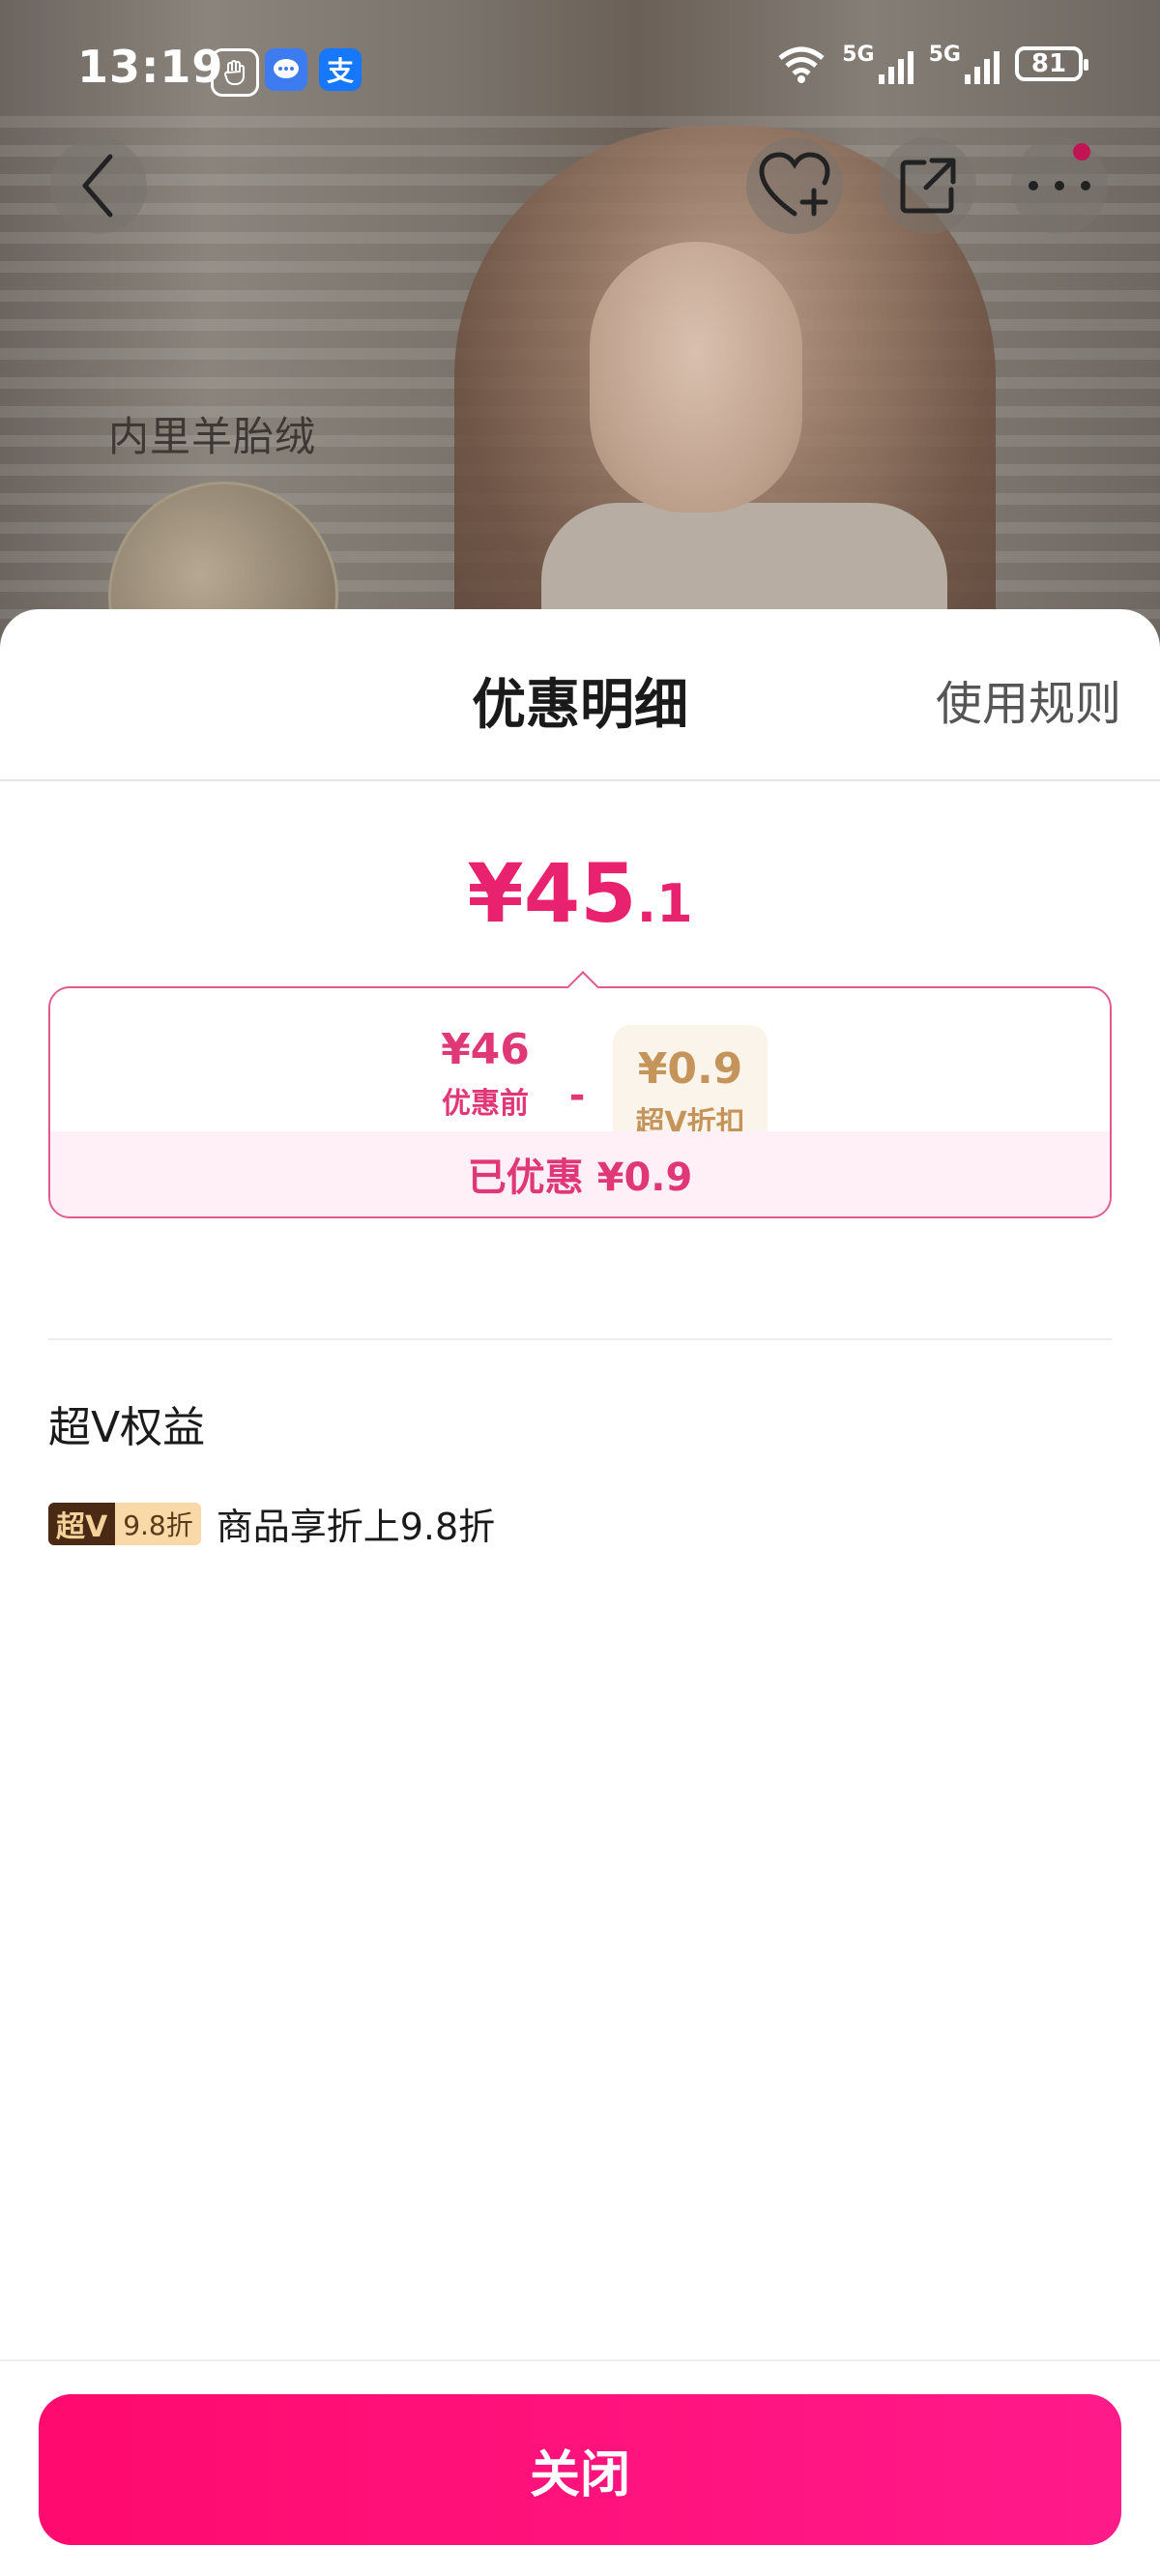  Describe the element at coordinates (340, 69) in the screenshot. I see `alipay-icon: 支` at that location.